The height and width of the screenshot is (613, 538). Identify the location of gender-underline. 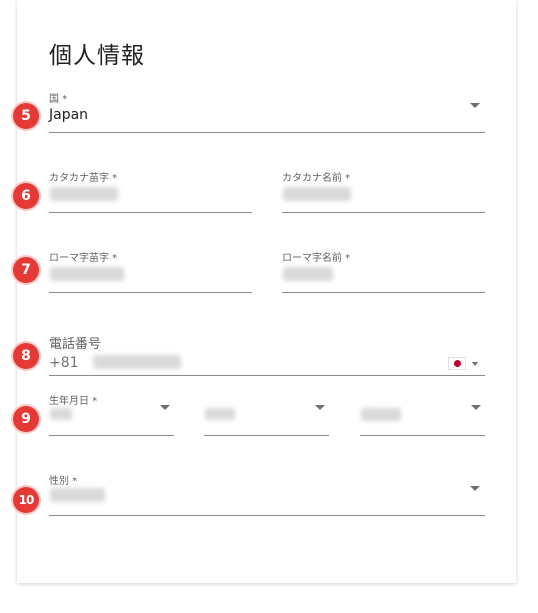
(267, 515).